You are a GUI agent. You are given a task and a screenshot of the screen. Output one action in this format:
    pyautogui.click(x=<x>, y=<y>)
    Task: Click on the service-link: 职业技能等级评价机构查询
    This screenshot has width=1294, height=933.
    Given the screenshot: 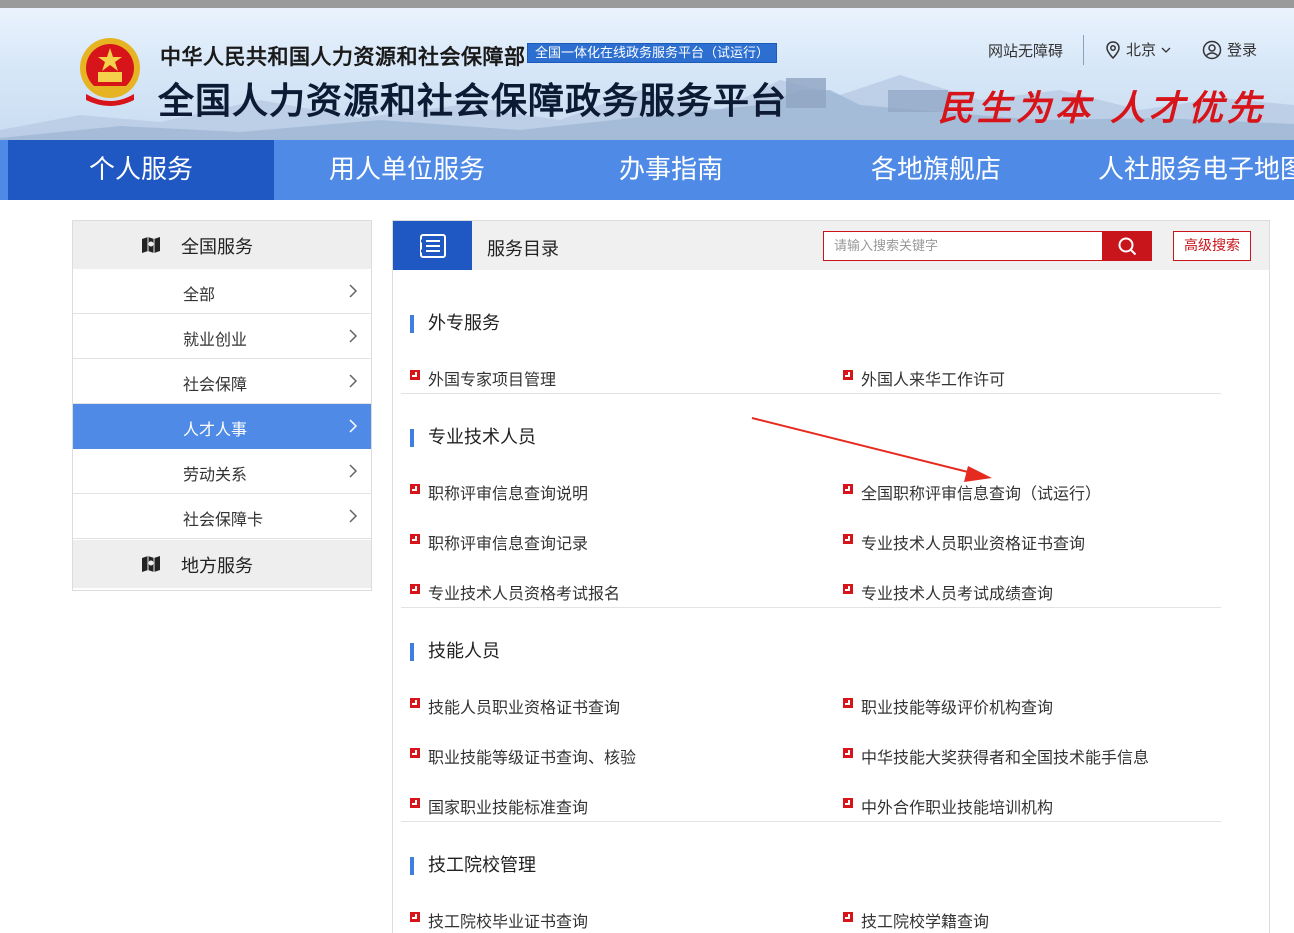 What is the action you would take?
    pyautogui.click(x=948, y=706)
    